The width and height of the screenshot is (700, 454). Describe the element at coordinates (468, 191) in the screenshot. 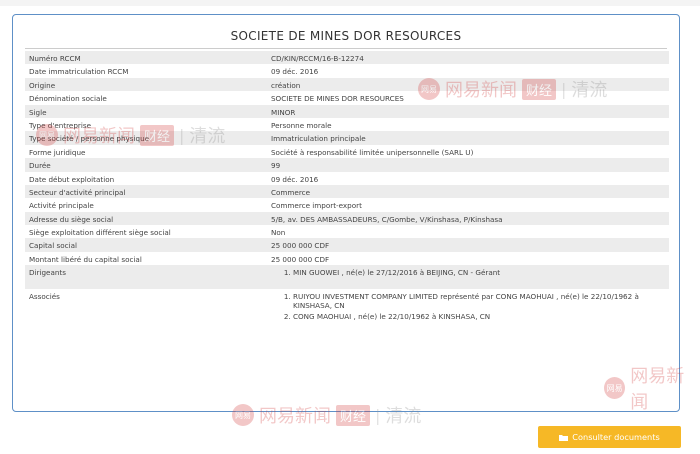

I see `field-value: Commerce` at that location.